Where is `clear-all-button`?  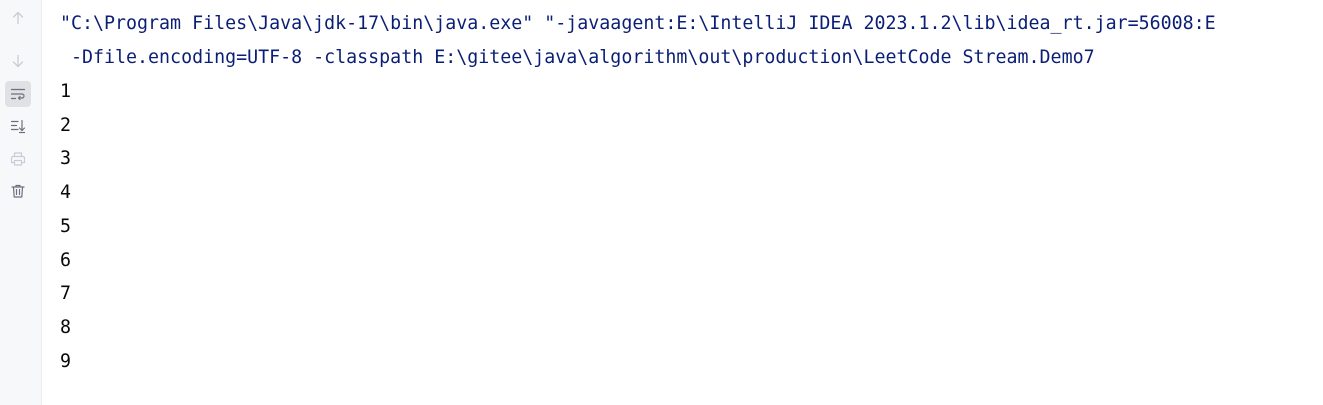
clear-all-button is located at coordinates (18, 191).